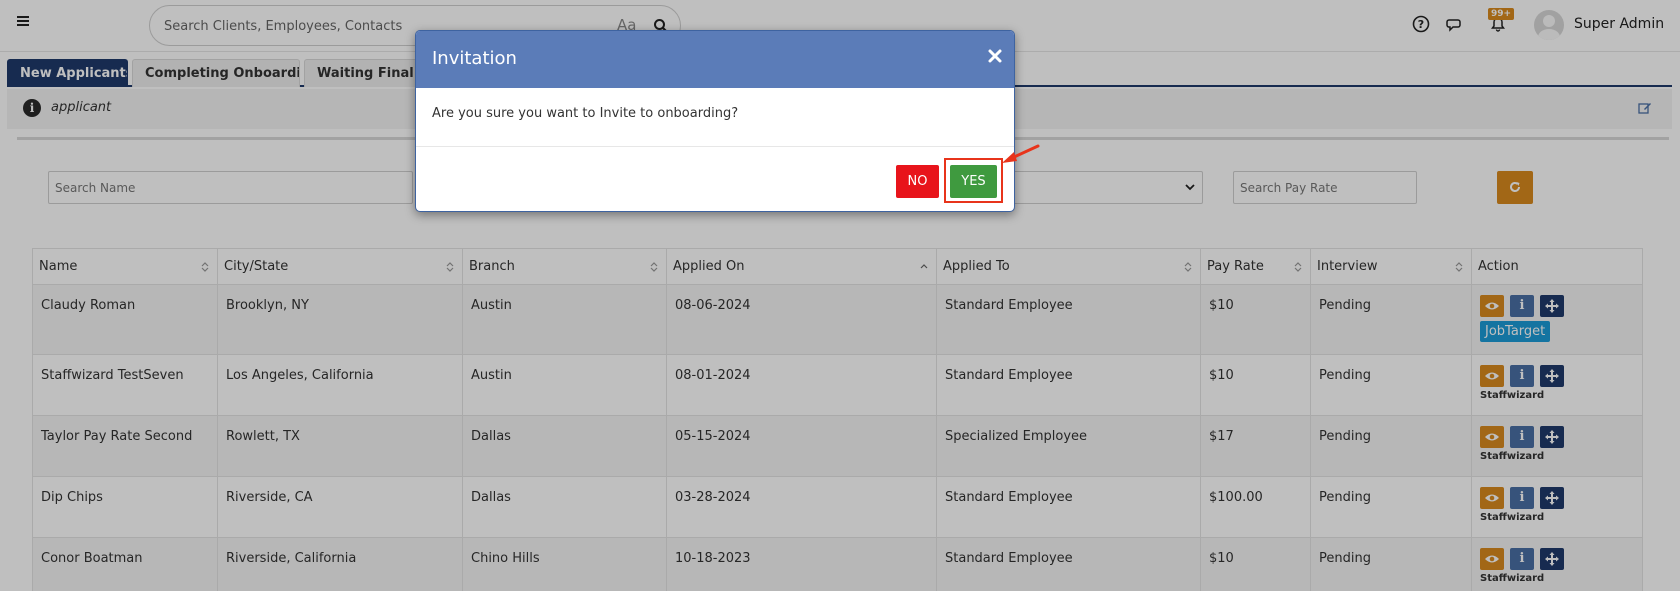  I want to click on close-icon, so click(995, 56).